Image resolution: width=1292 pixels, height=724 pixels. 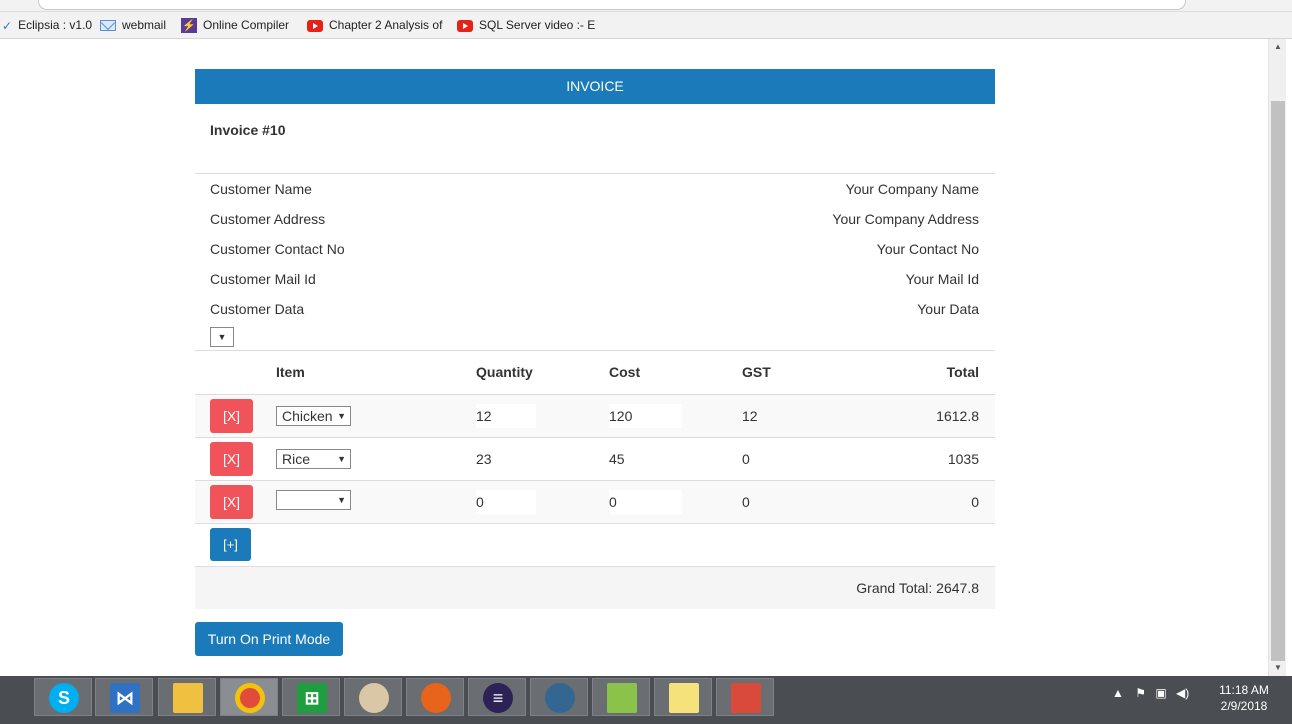 I want to click on print-mode-button: Turn On Print Mode, so click(x=269, y=639).